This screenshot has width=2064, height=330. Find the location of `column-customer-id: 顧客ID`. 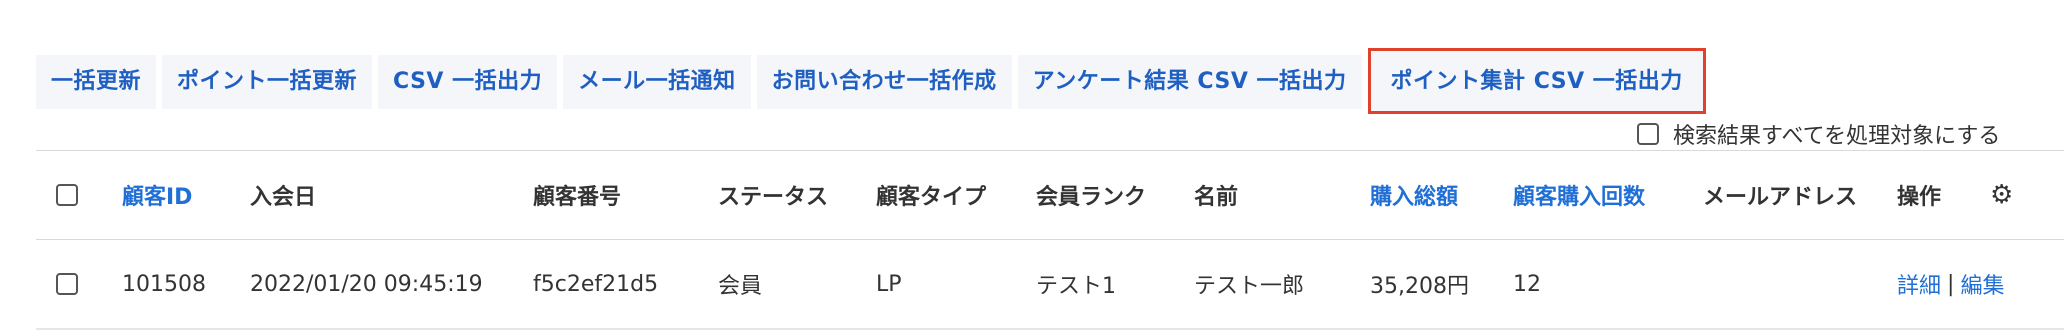

column-customer-id: 顧客ID is located at coordinates (157, 195).